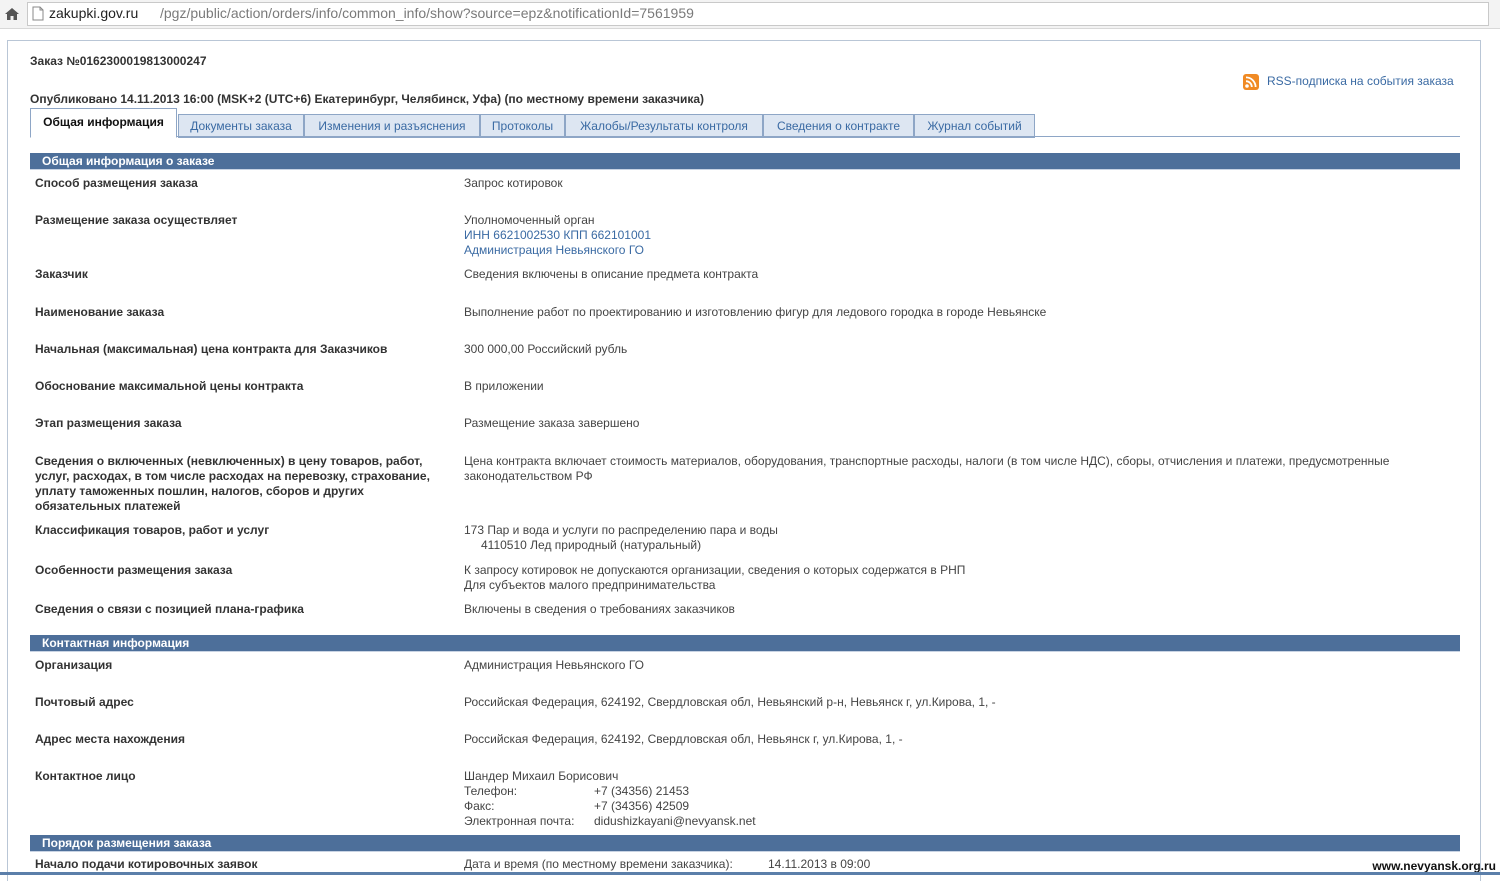  Describe the element at coordinates (491, 791) in the screenshot. I see `phone-label: Телефон:` at that location.